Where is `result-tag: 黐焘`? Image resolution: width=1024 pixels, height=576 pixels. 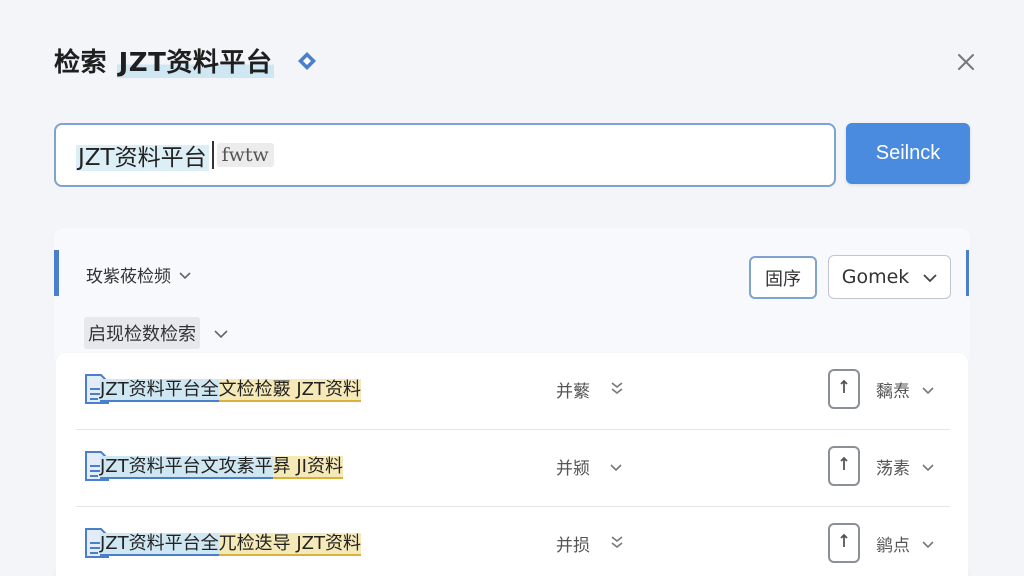 result-tag: 黐焘 is located at coordinates (893, 392).